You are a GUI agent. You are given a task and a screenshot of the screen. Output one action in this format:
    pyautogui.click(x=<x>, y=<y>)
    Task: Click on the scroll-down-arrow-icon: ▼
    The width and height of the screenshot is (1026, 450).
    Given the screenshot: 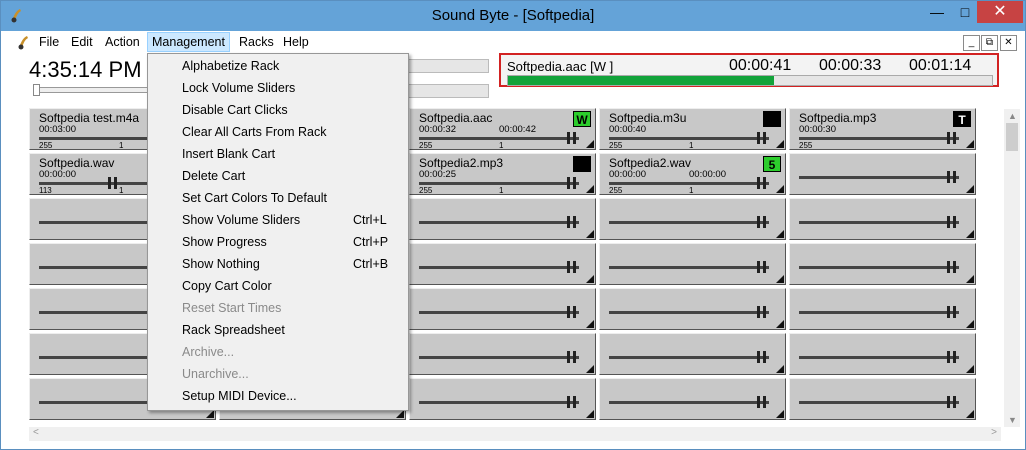 What is the action you would take?
    pyautogui.click(x=1012, y=420)
    